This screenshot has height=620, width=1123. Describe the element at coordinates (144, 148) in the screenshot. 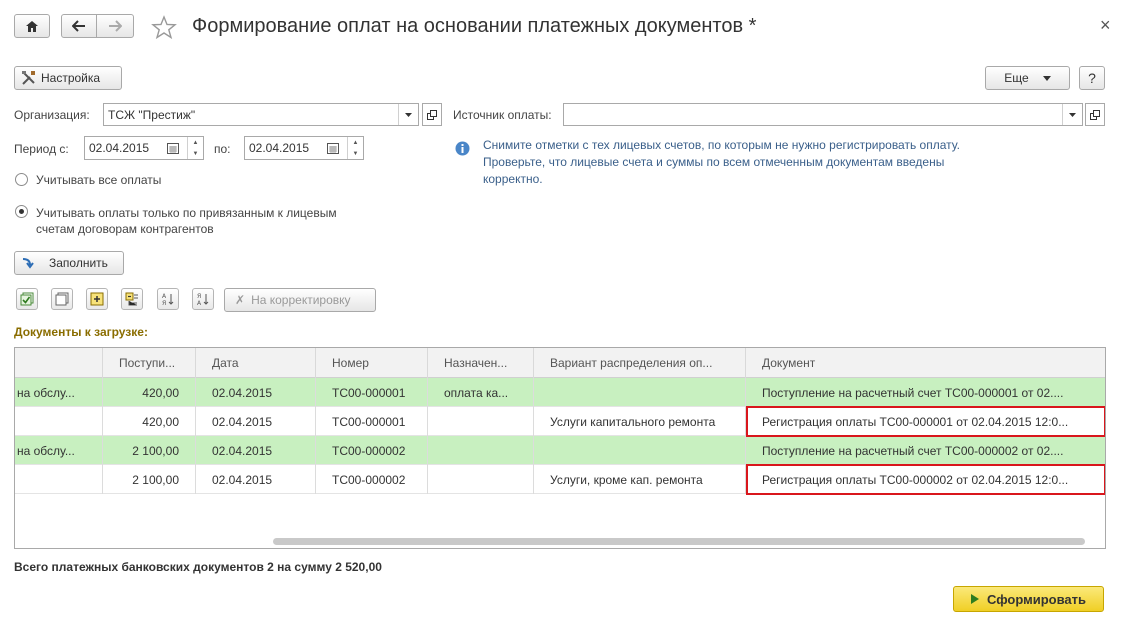

I see `period-from-field: 02.04.2015 ▲ ▼` at that location.